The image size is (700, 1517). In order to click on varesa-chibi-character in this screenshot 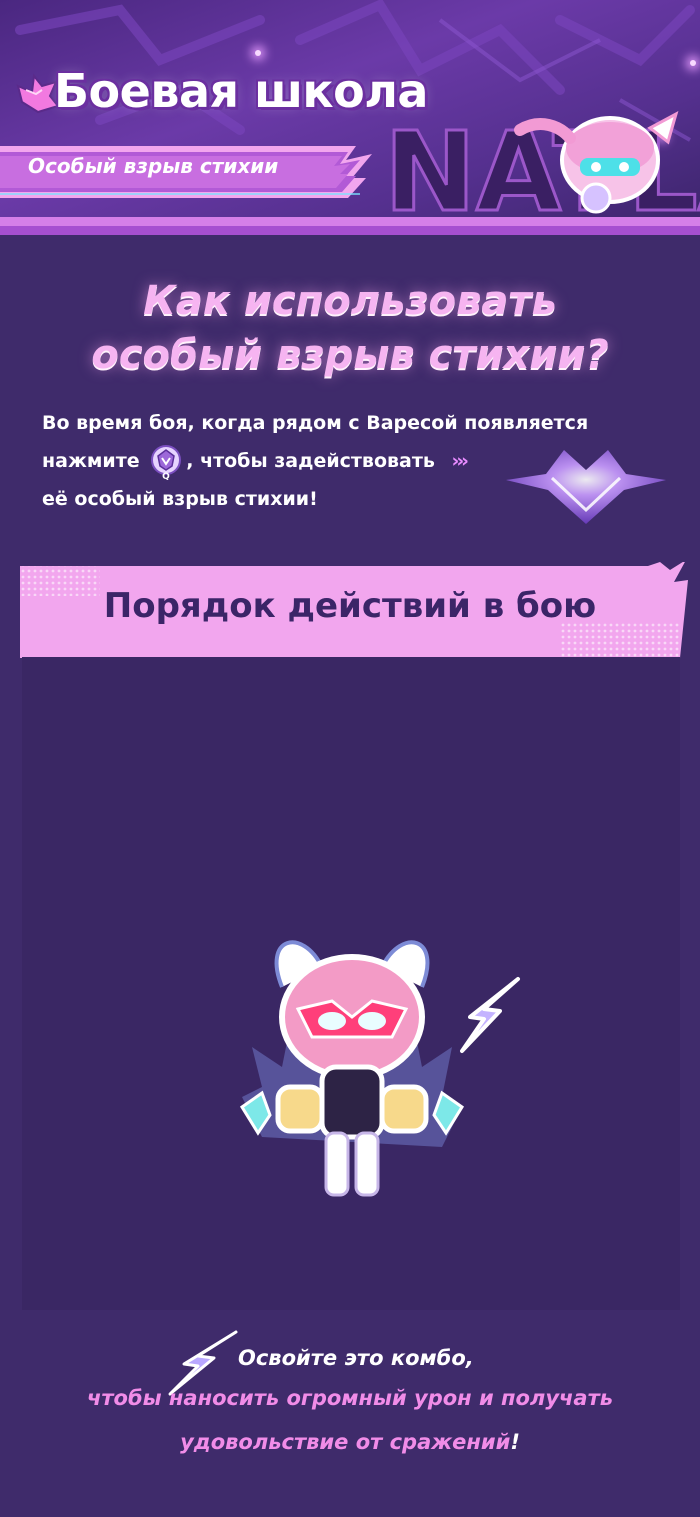, I will do `click(352, 1068)`.